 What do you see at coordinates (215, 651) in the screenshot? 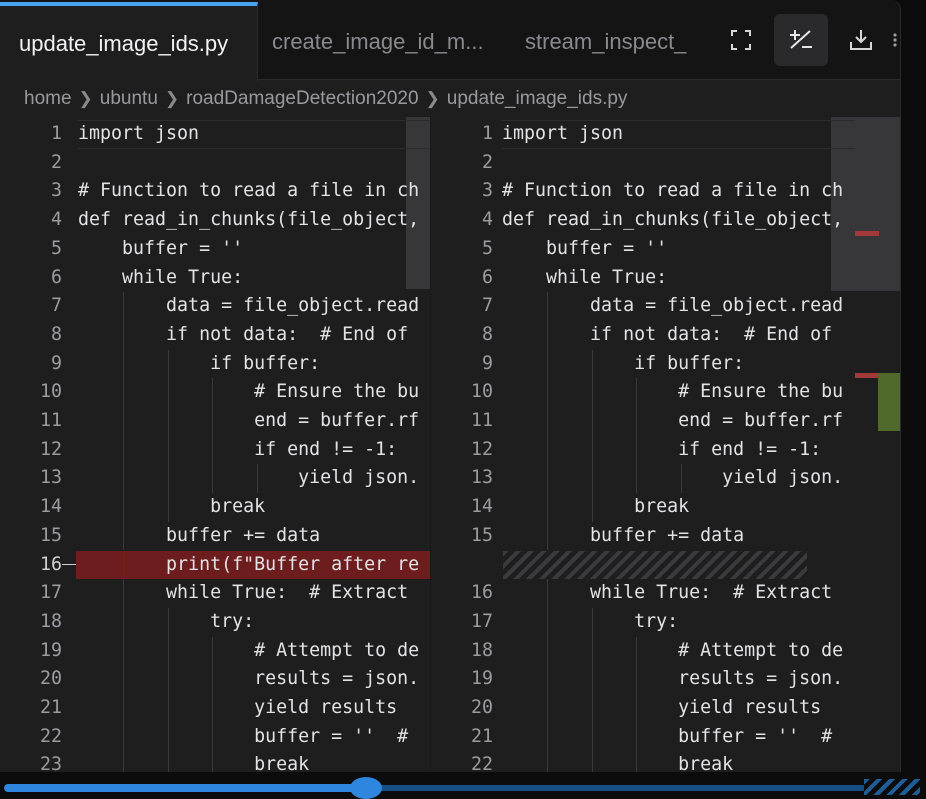
I see `code-line: 19 # Attempt to de` at bounding box center [215, 651].